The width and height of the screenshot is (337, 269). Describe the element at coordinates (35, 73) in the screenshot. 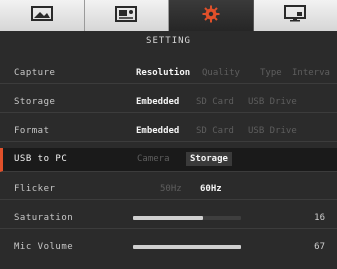

I see `row-label: Capture` at that location.